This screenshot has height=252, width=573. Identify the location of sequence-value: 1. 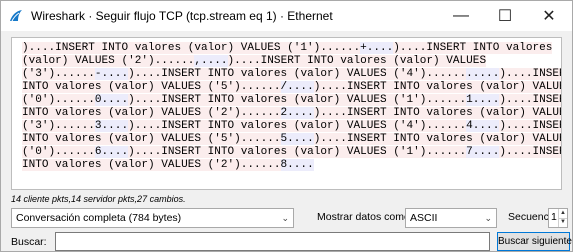
(554, 217).